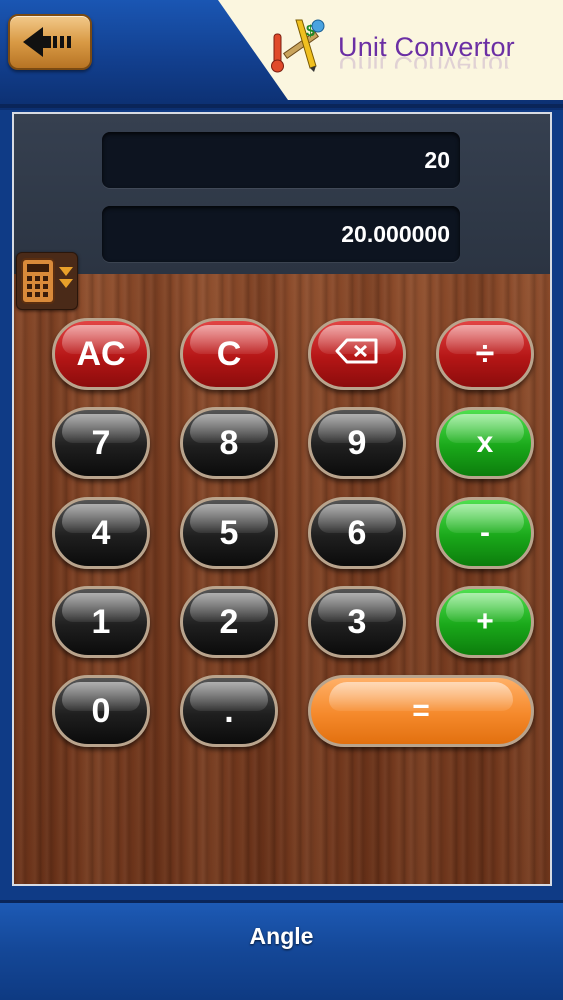 Image resolution: width=563 pixels, height=1000 pixels. I want to click on key-label: 5, so click(229, 532).